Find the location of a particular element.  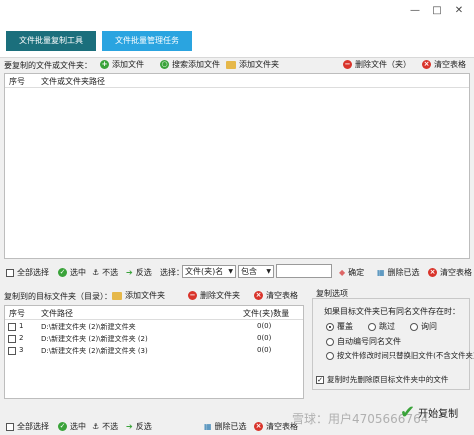

col-index: 序号 is located at coordinates (17, 81).